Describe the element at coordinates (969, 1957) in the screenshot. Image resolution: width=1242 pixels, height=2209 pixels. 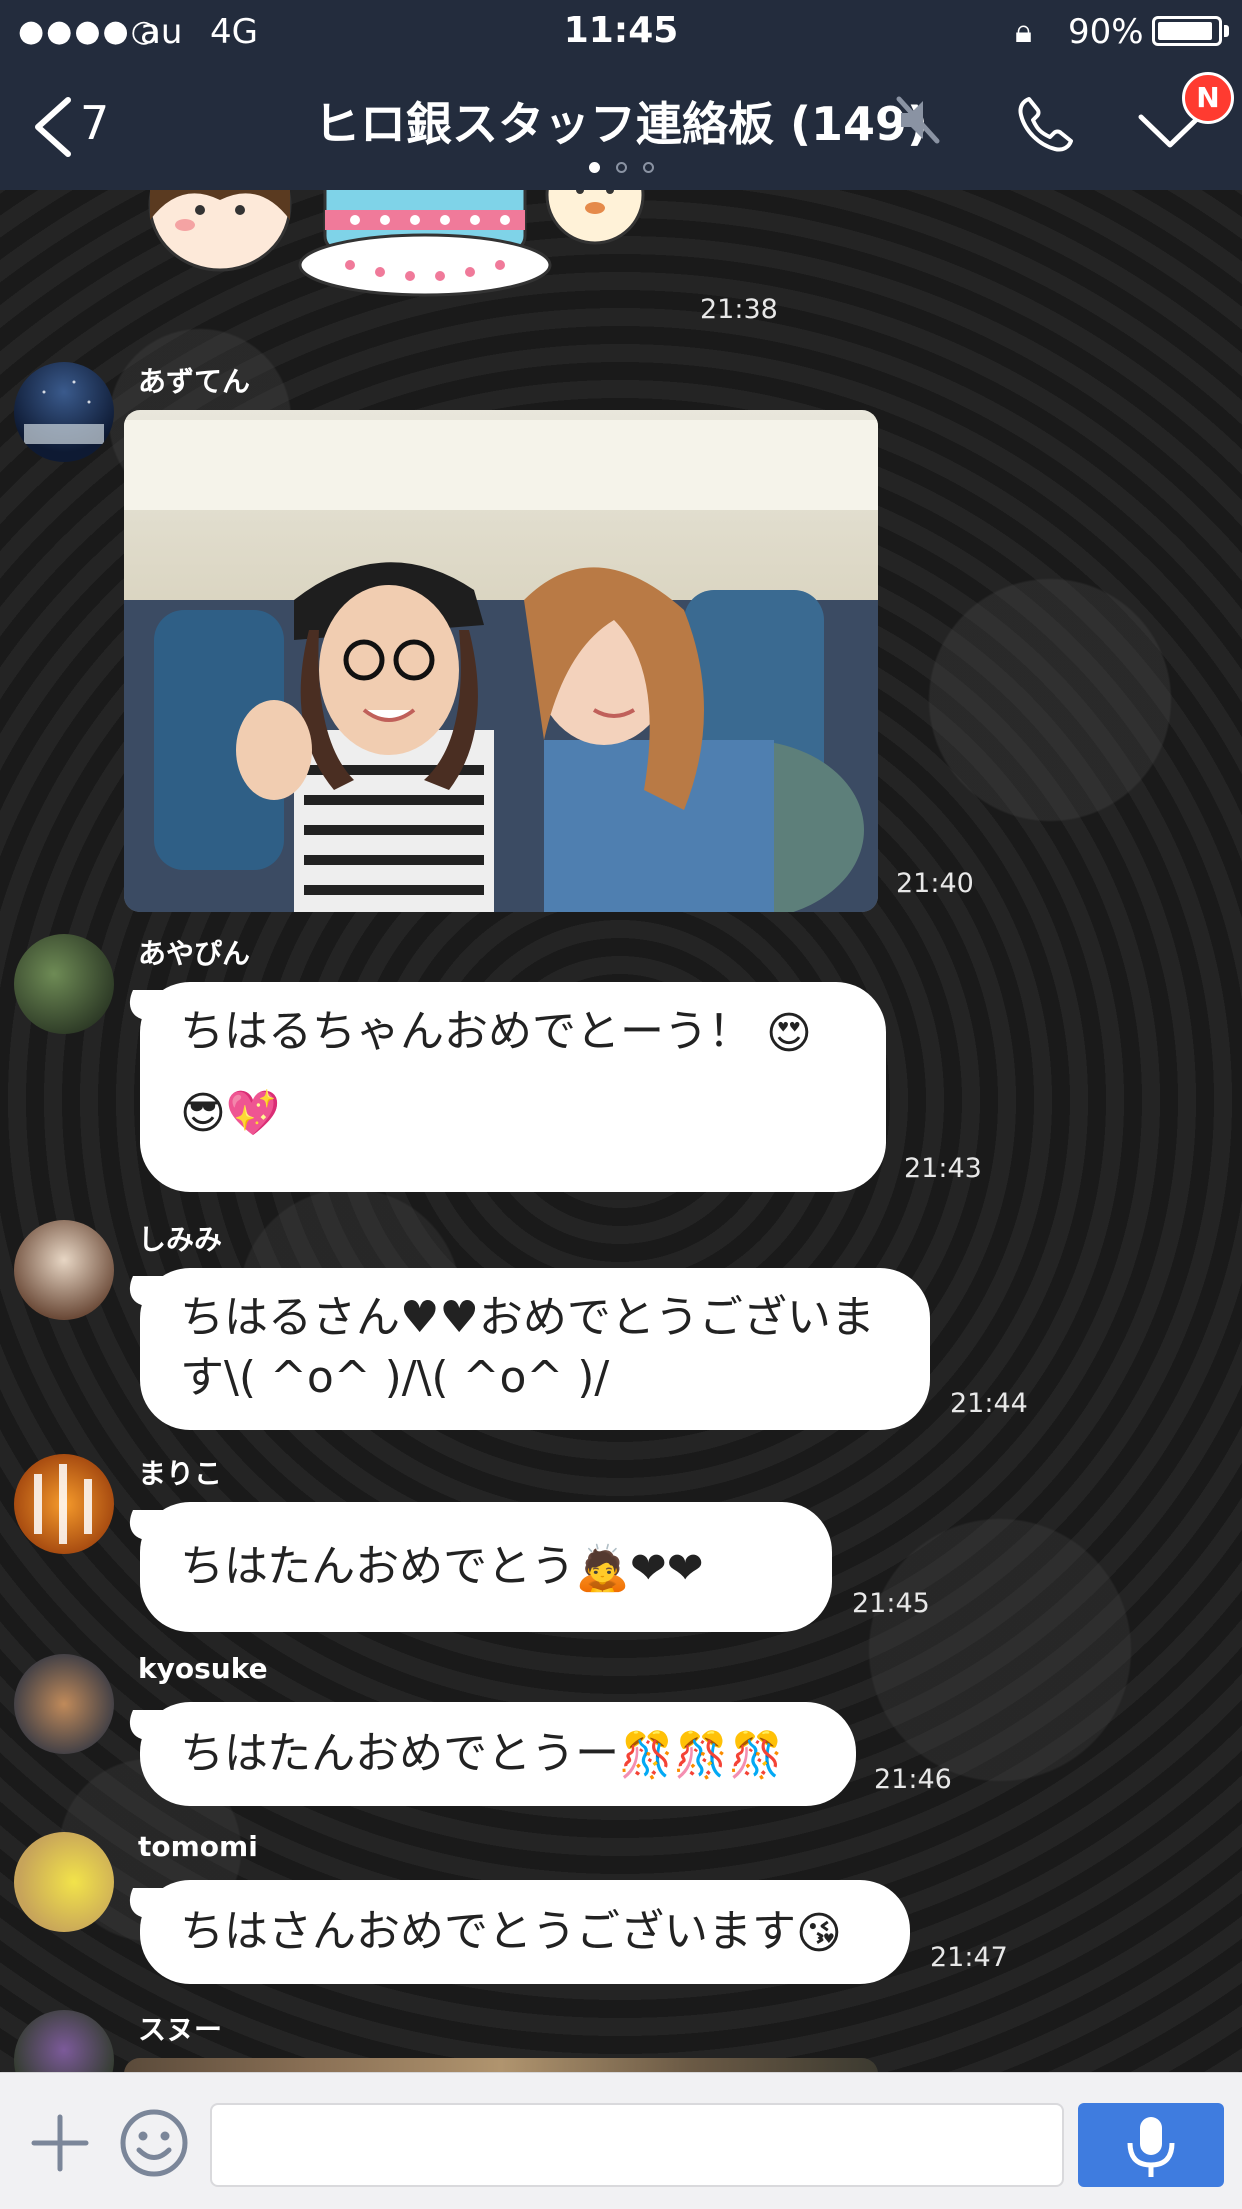
I see `message-time: 21:47` at that location.